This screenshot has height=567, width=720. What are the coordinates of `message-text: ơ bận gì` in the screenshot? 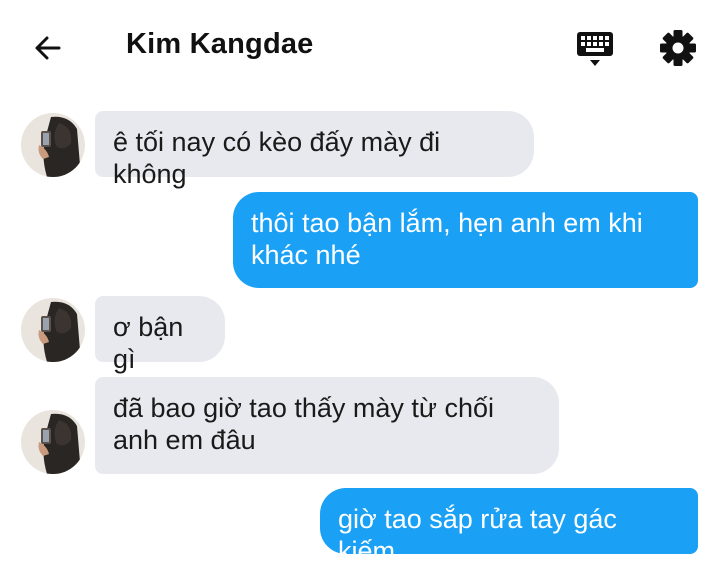 It's located at (148, 343).